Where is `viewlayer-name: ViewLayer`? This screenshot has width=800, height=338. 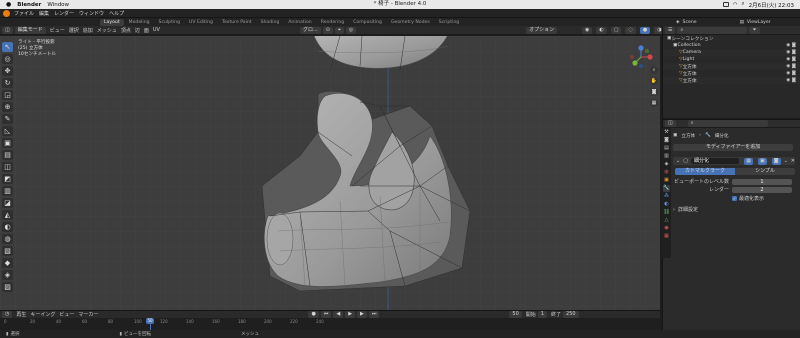
viewlayer-name: ViewLayer is located at coordinates (759, 22).